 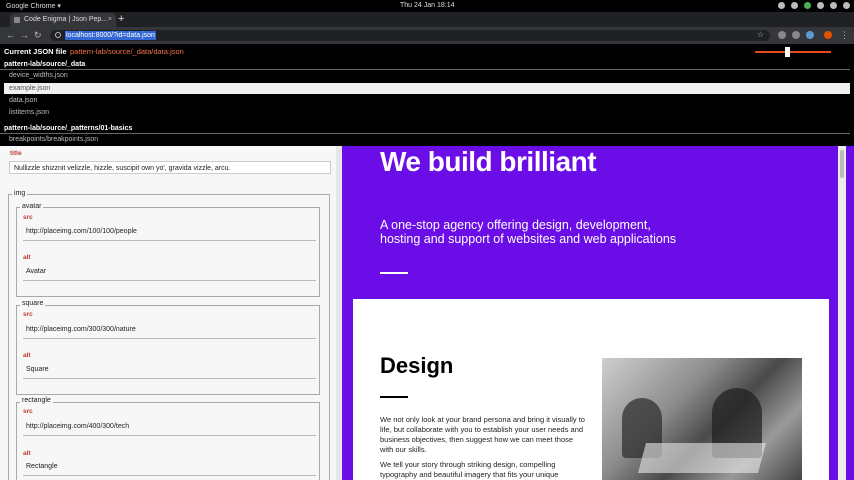 I want to click on card-photo, so click(x=702, y=419).